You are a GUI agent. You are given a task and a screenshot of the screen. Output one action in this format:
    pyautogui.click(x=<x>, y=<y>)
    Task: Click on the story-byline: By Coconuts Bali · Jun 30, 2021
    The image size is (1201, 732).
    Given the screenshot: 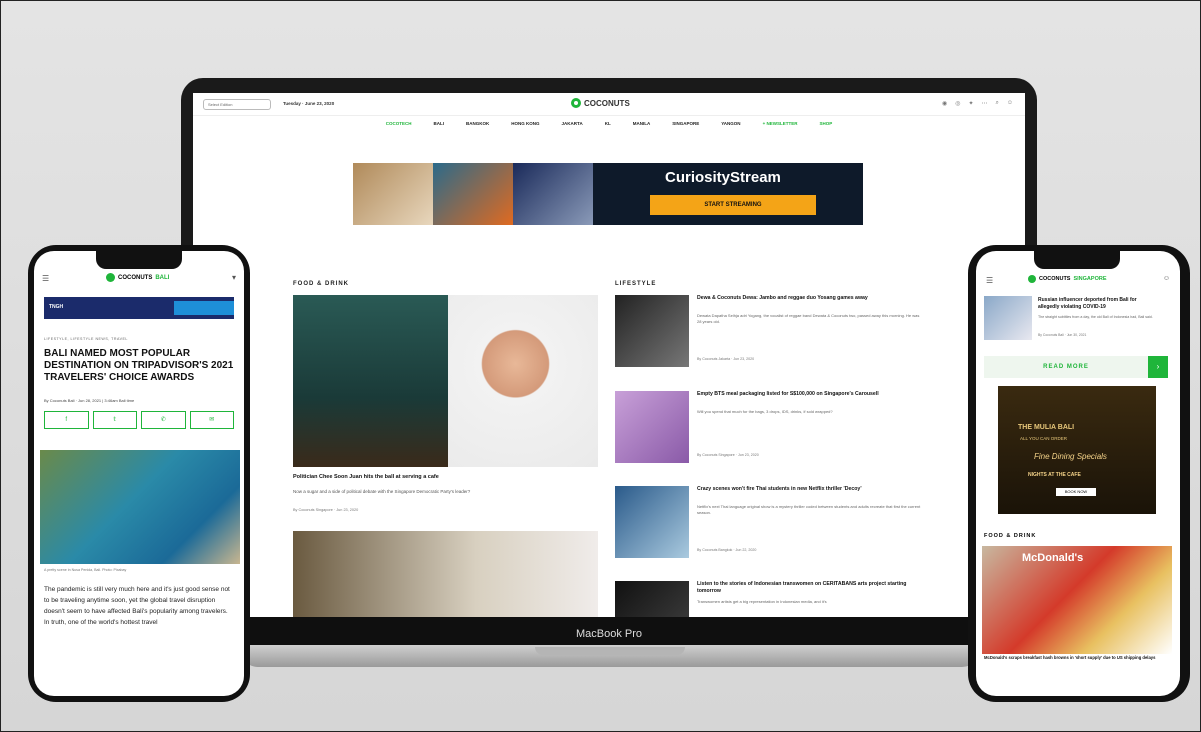 What is the action you would take?
    pyautogui.click(x=1062, y=335)
    